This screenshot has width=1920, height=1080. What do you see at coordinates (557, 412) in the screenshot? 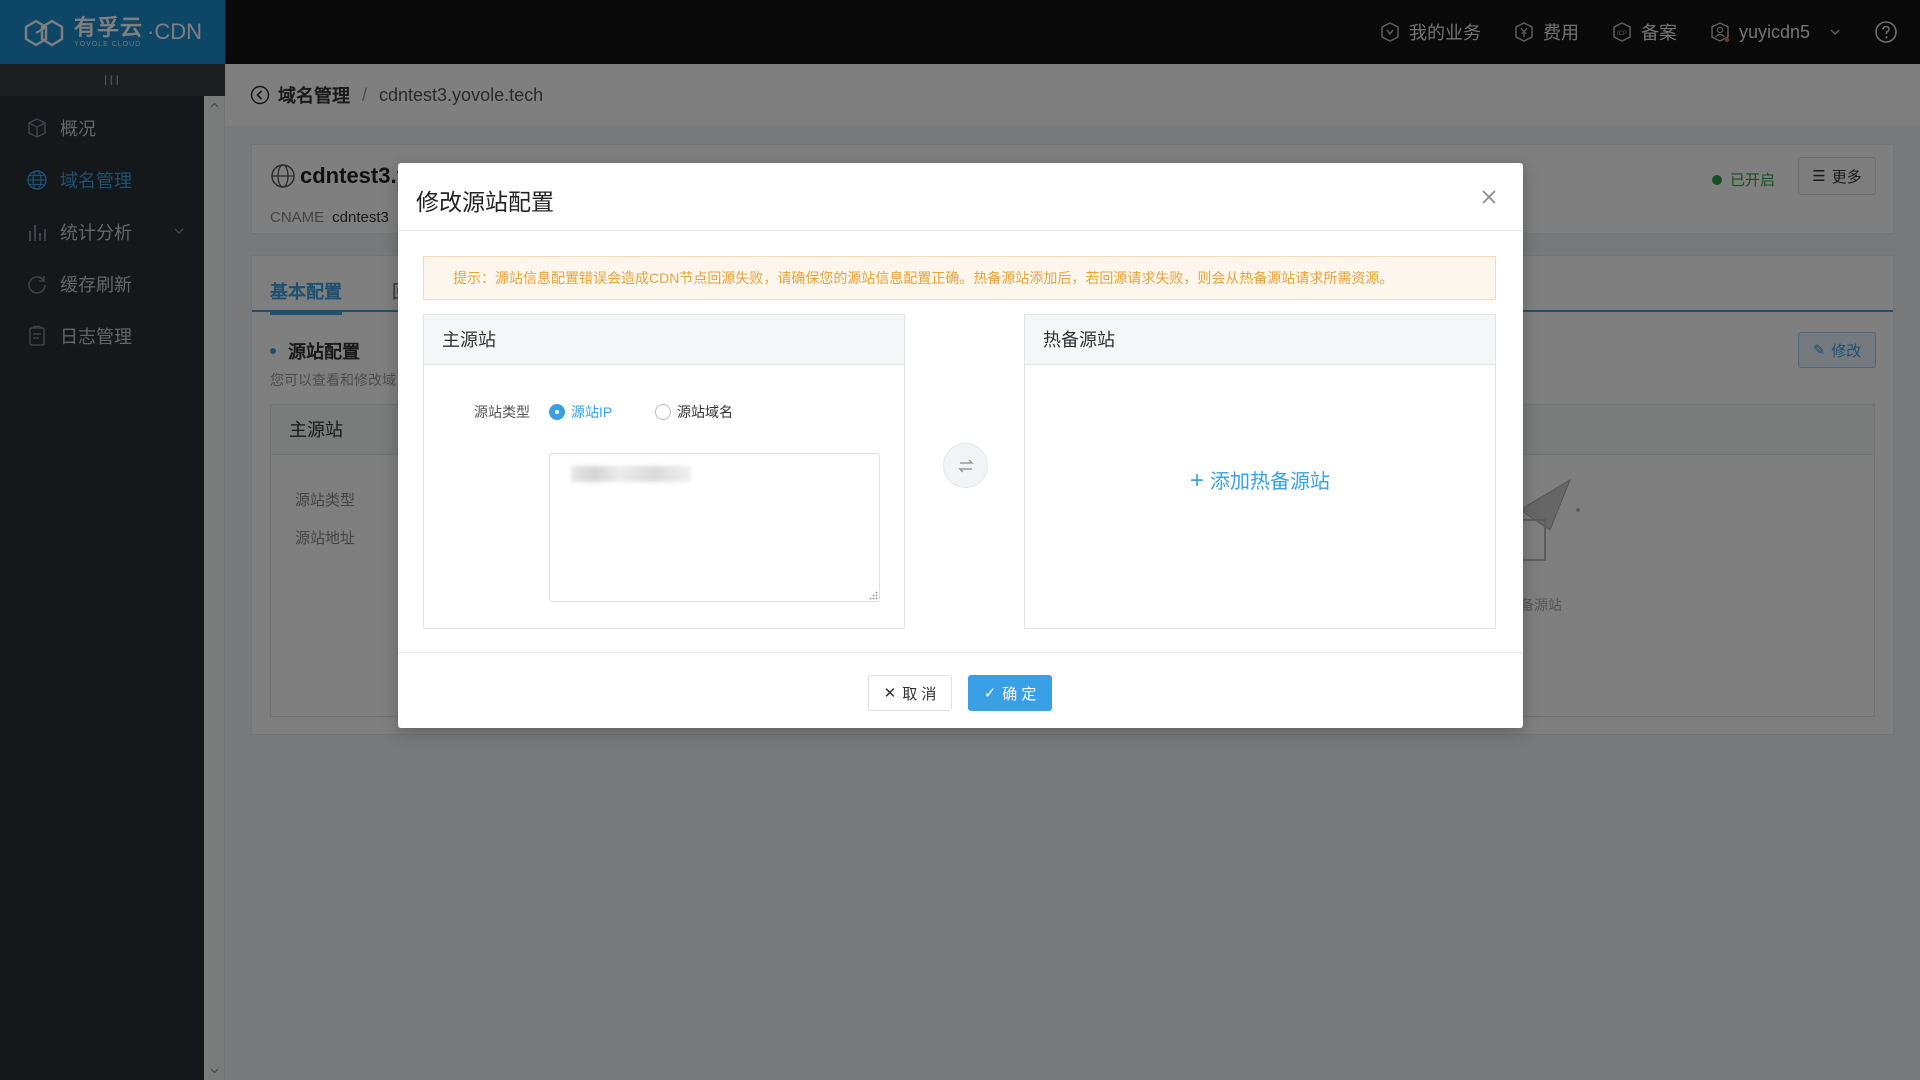
I see `radio-checked-icon` at bounding box center [557, 412].